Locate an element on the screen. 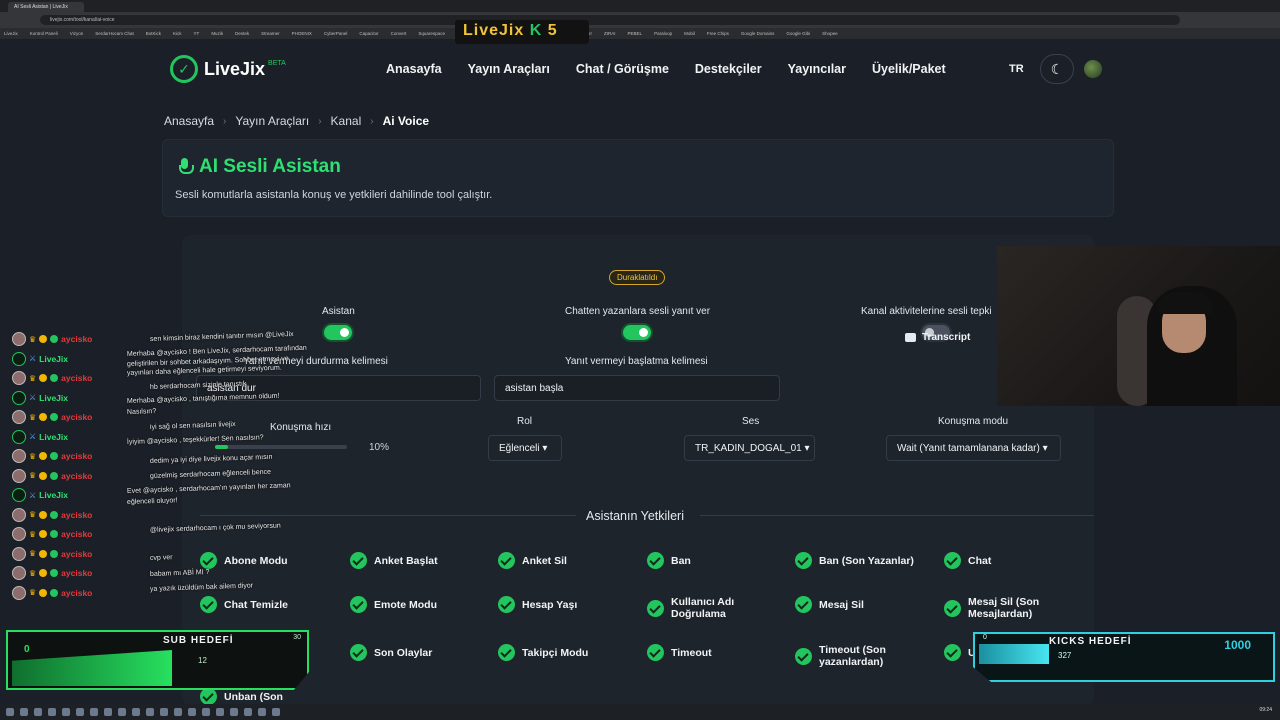  bookmark-item: CyberPanel is located at coordinates (336, 33).